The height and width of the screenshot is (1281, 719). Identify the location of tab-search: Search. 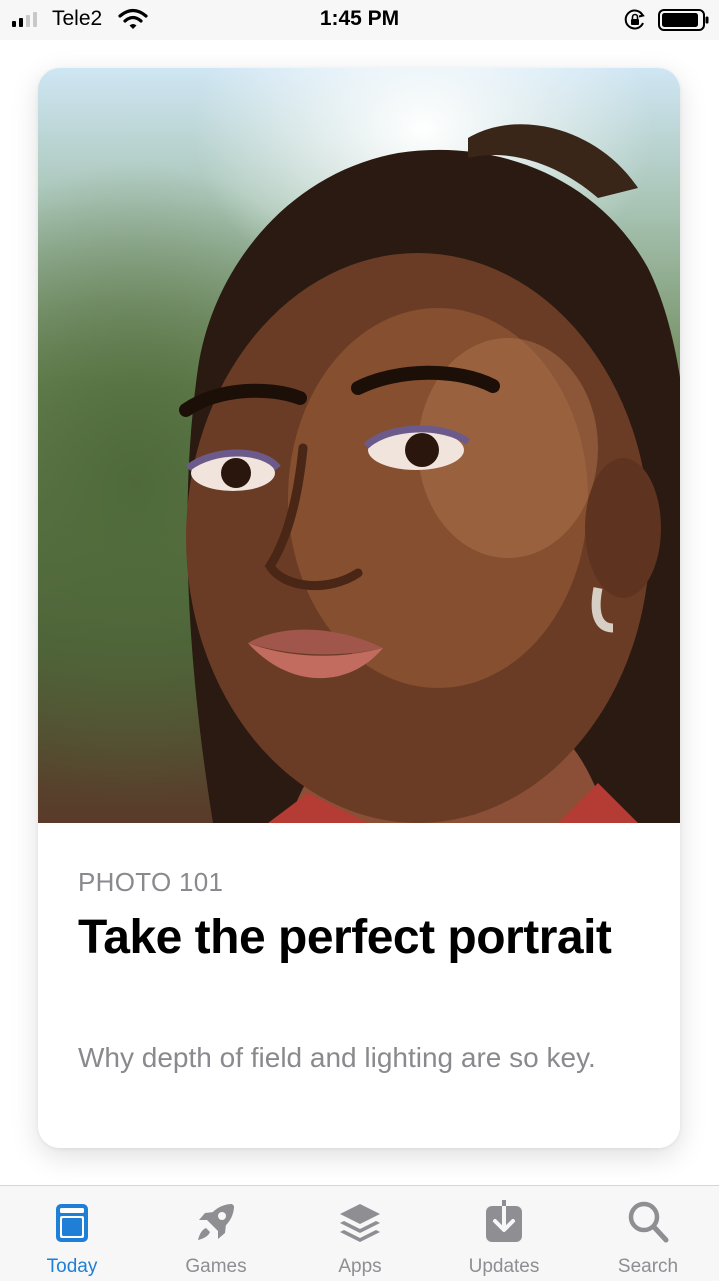
(647, 1233).